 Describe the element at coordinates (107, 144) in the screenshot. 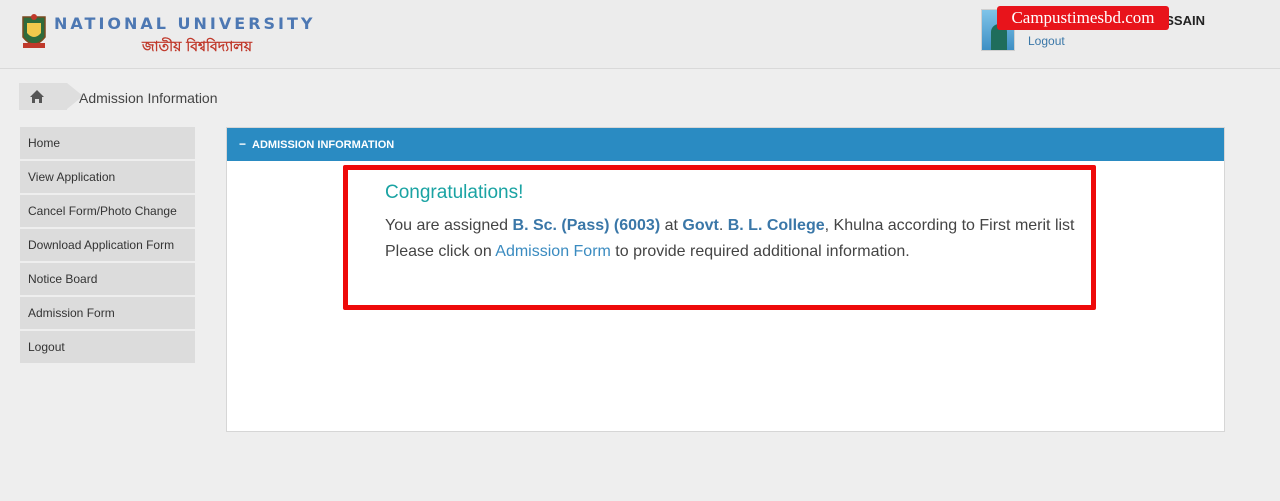

I see `sidebar-item-home: Home` at that location.